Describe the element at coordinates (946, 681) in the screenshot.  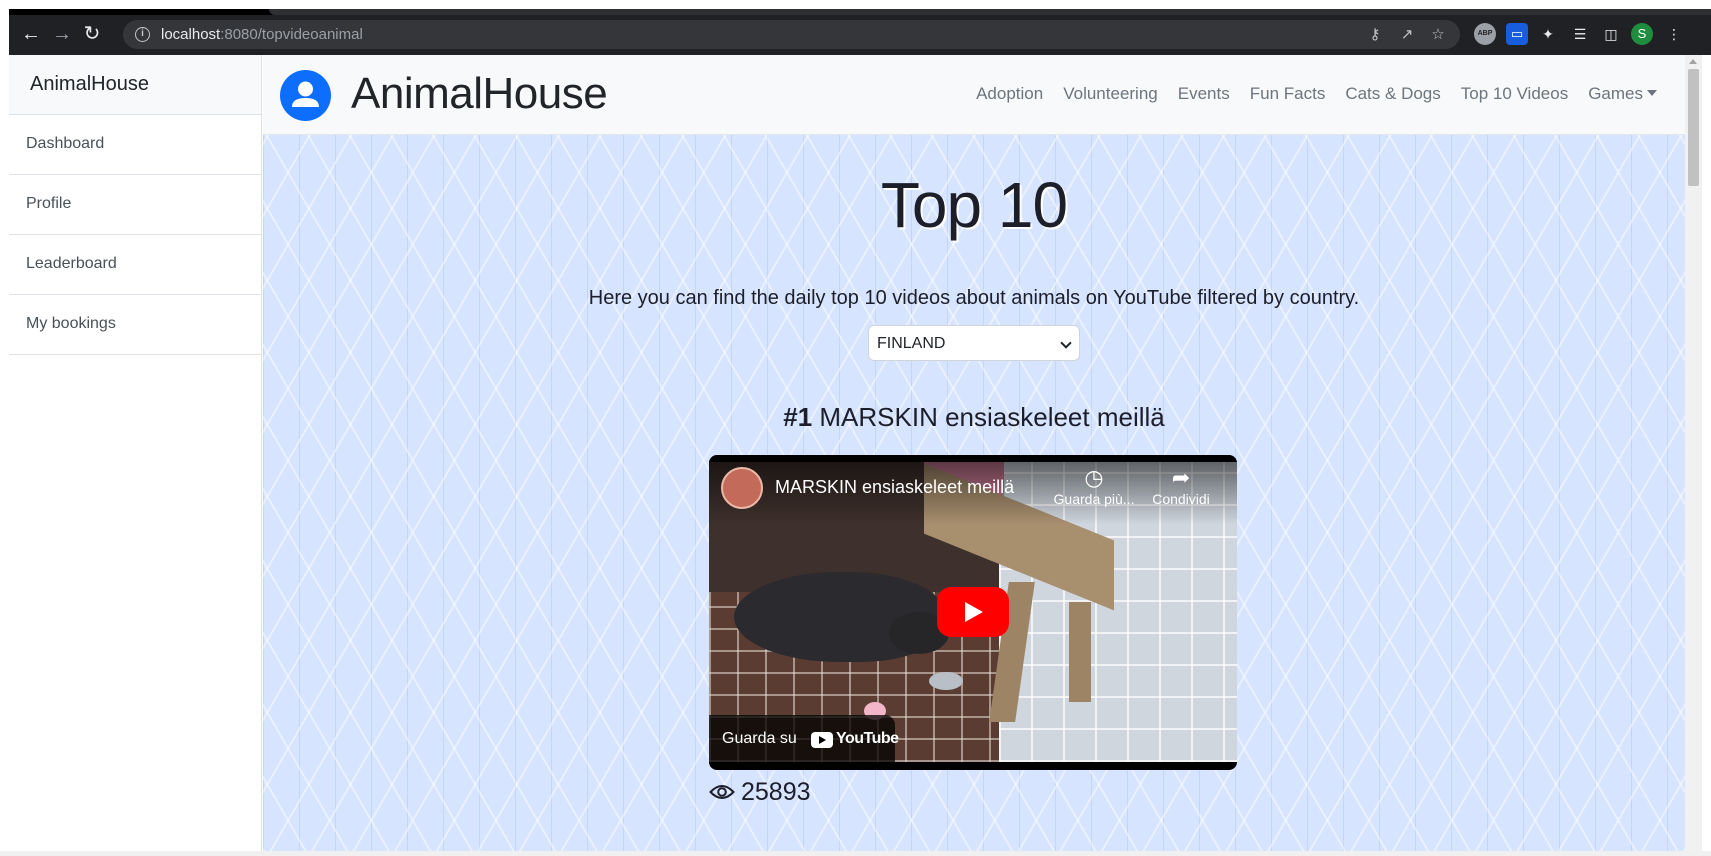
I see `thumbnail-bowl` at that location.